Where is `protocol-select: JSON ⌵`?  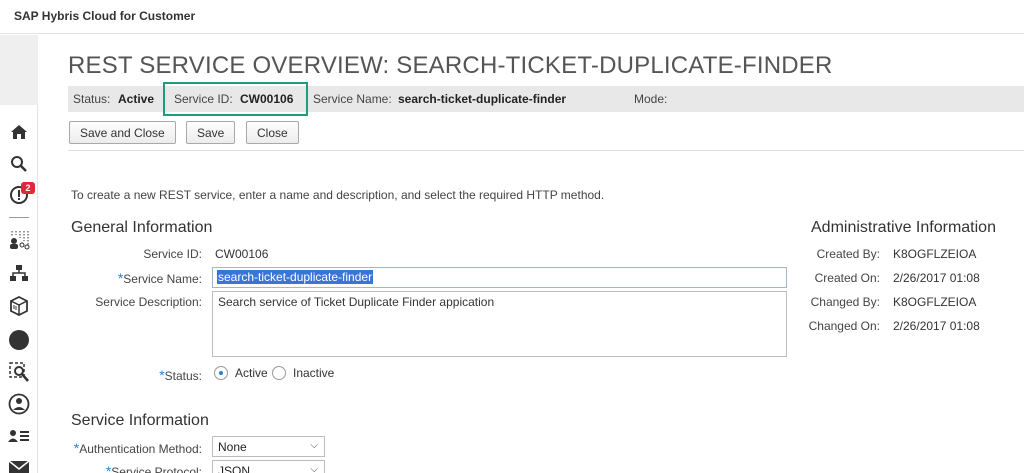
protocol-select: JSON ⌵ is located at coordinates (268, 466).